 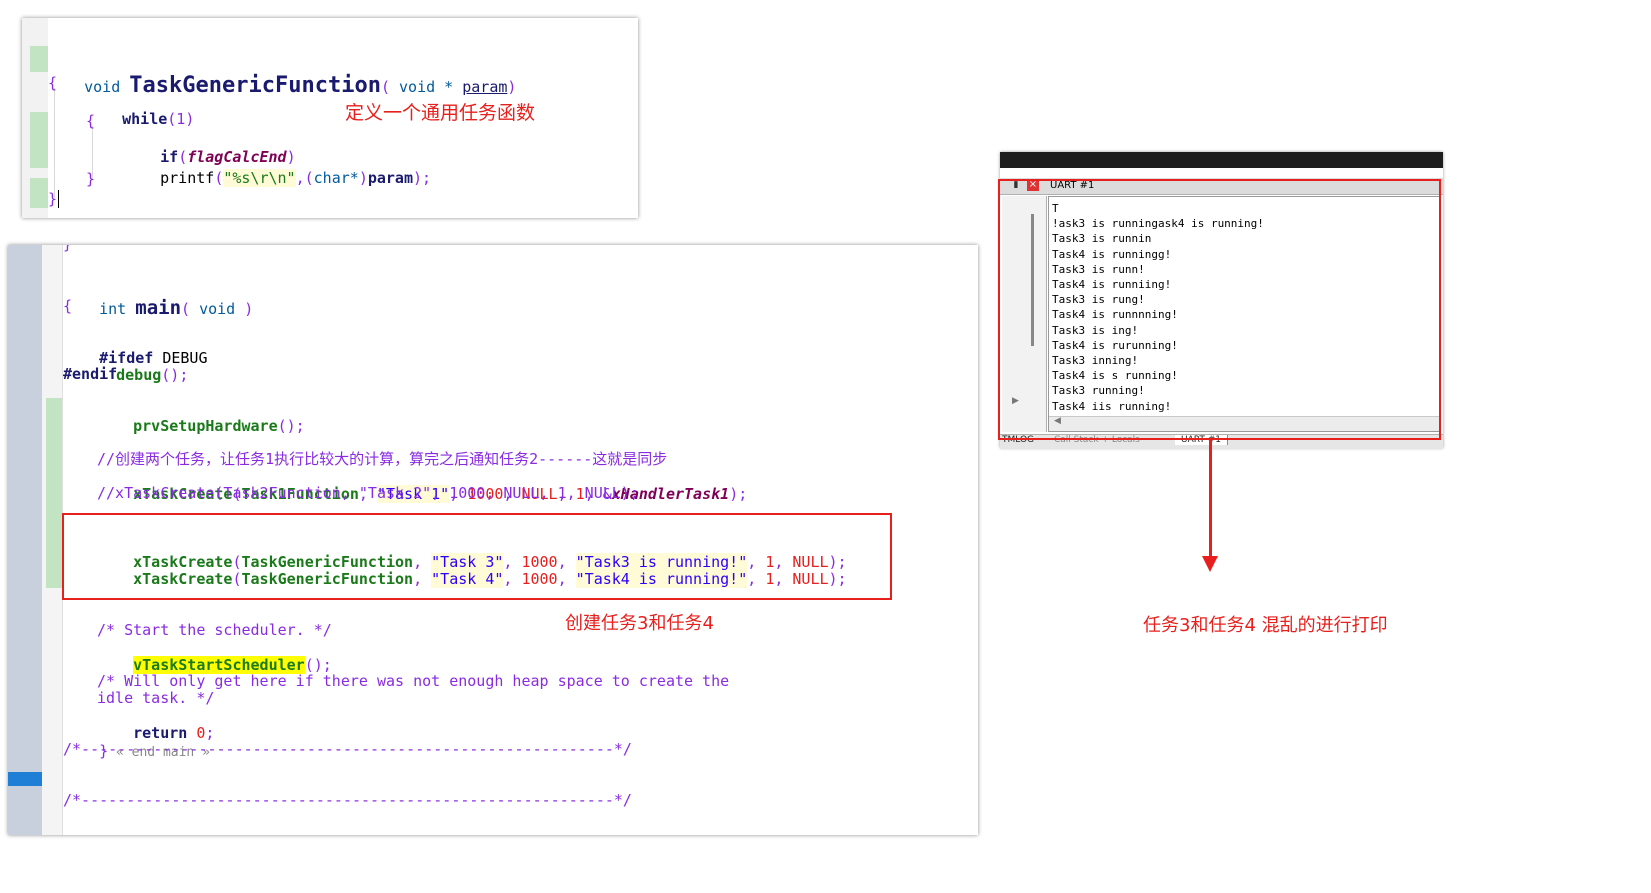 What do you see at coordinates (259, 178) in the screenshot?
I see `format-string: "%s\r\n"` at bounding box center [259, 178].